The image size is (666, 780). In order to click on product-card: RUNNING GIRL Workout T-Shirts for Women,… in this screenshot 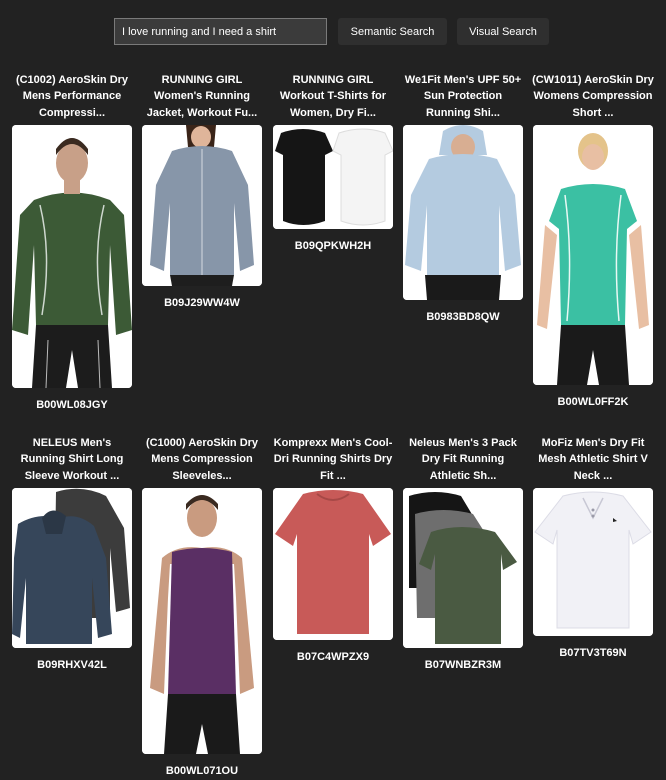, I will do `click(333, 162)`.